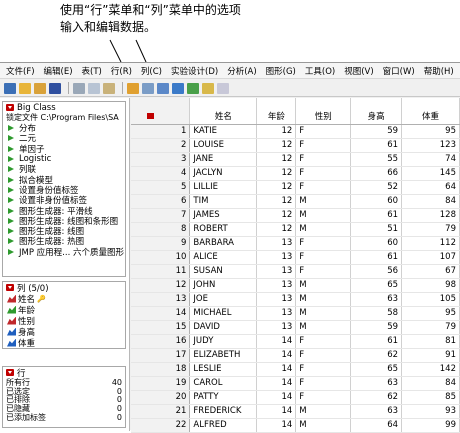 The height and width of the screenshot is (433, 460). I want to click on table-panel-header: Big Class, so click(64, 107).